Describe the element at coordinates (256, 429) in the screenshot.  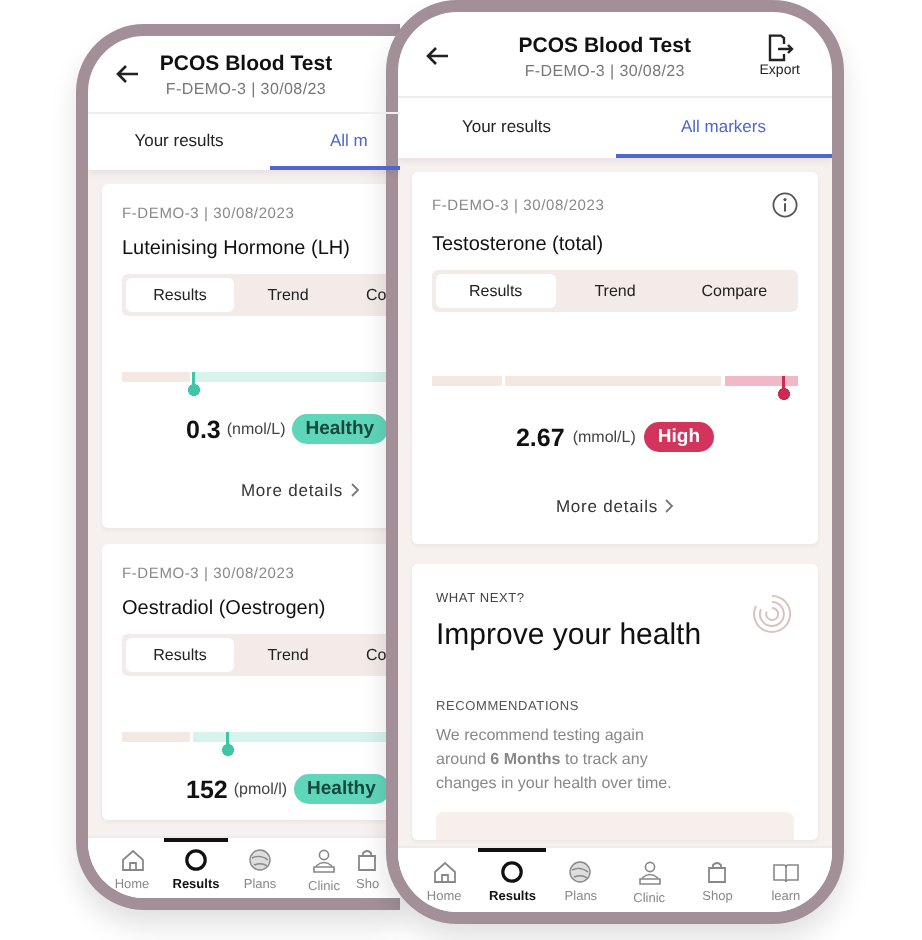
I see `result-unit: (nmol/L)` at that location.